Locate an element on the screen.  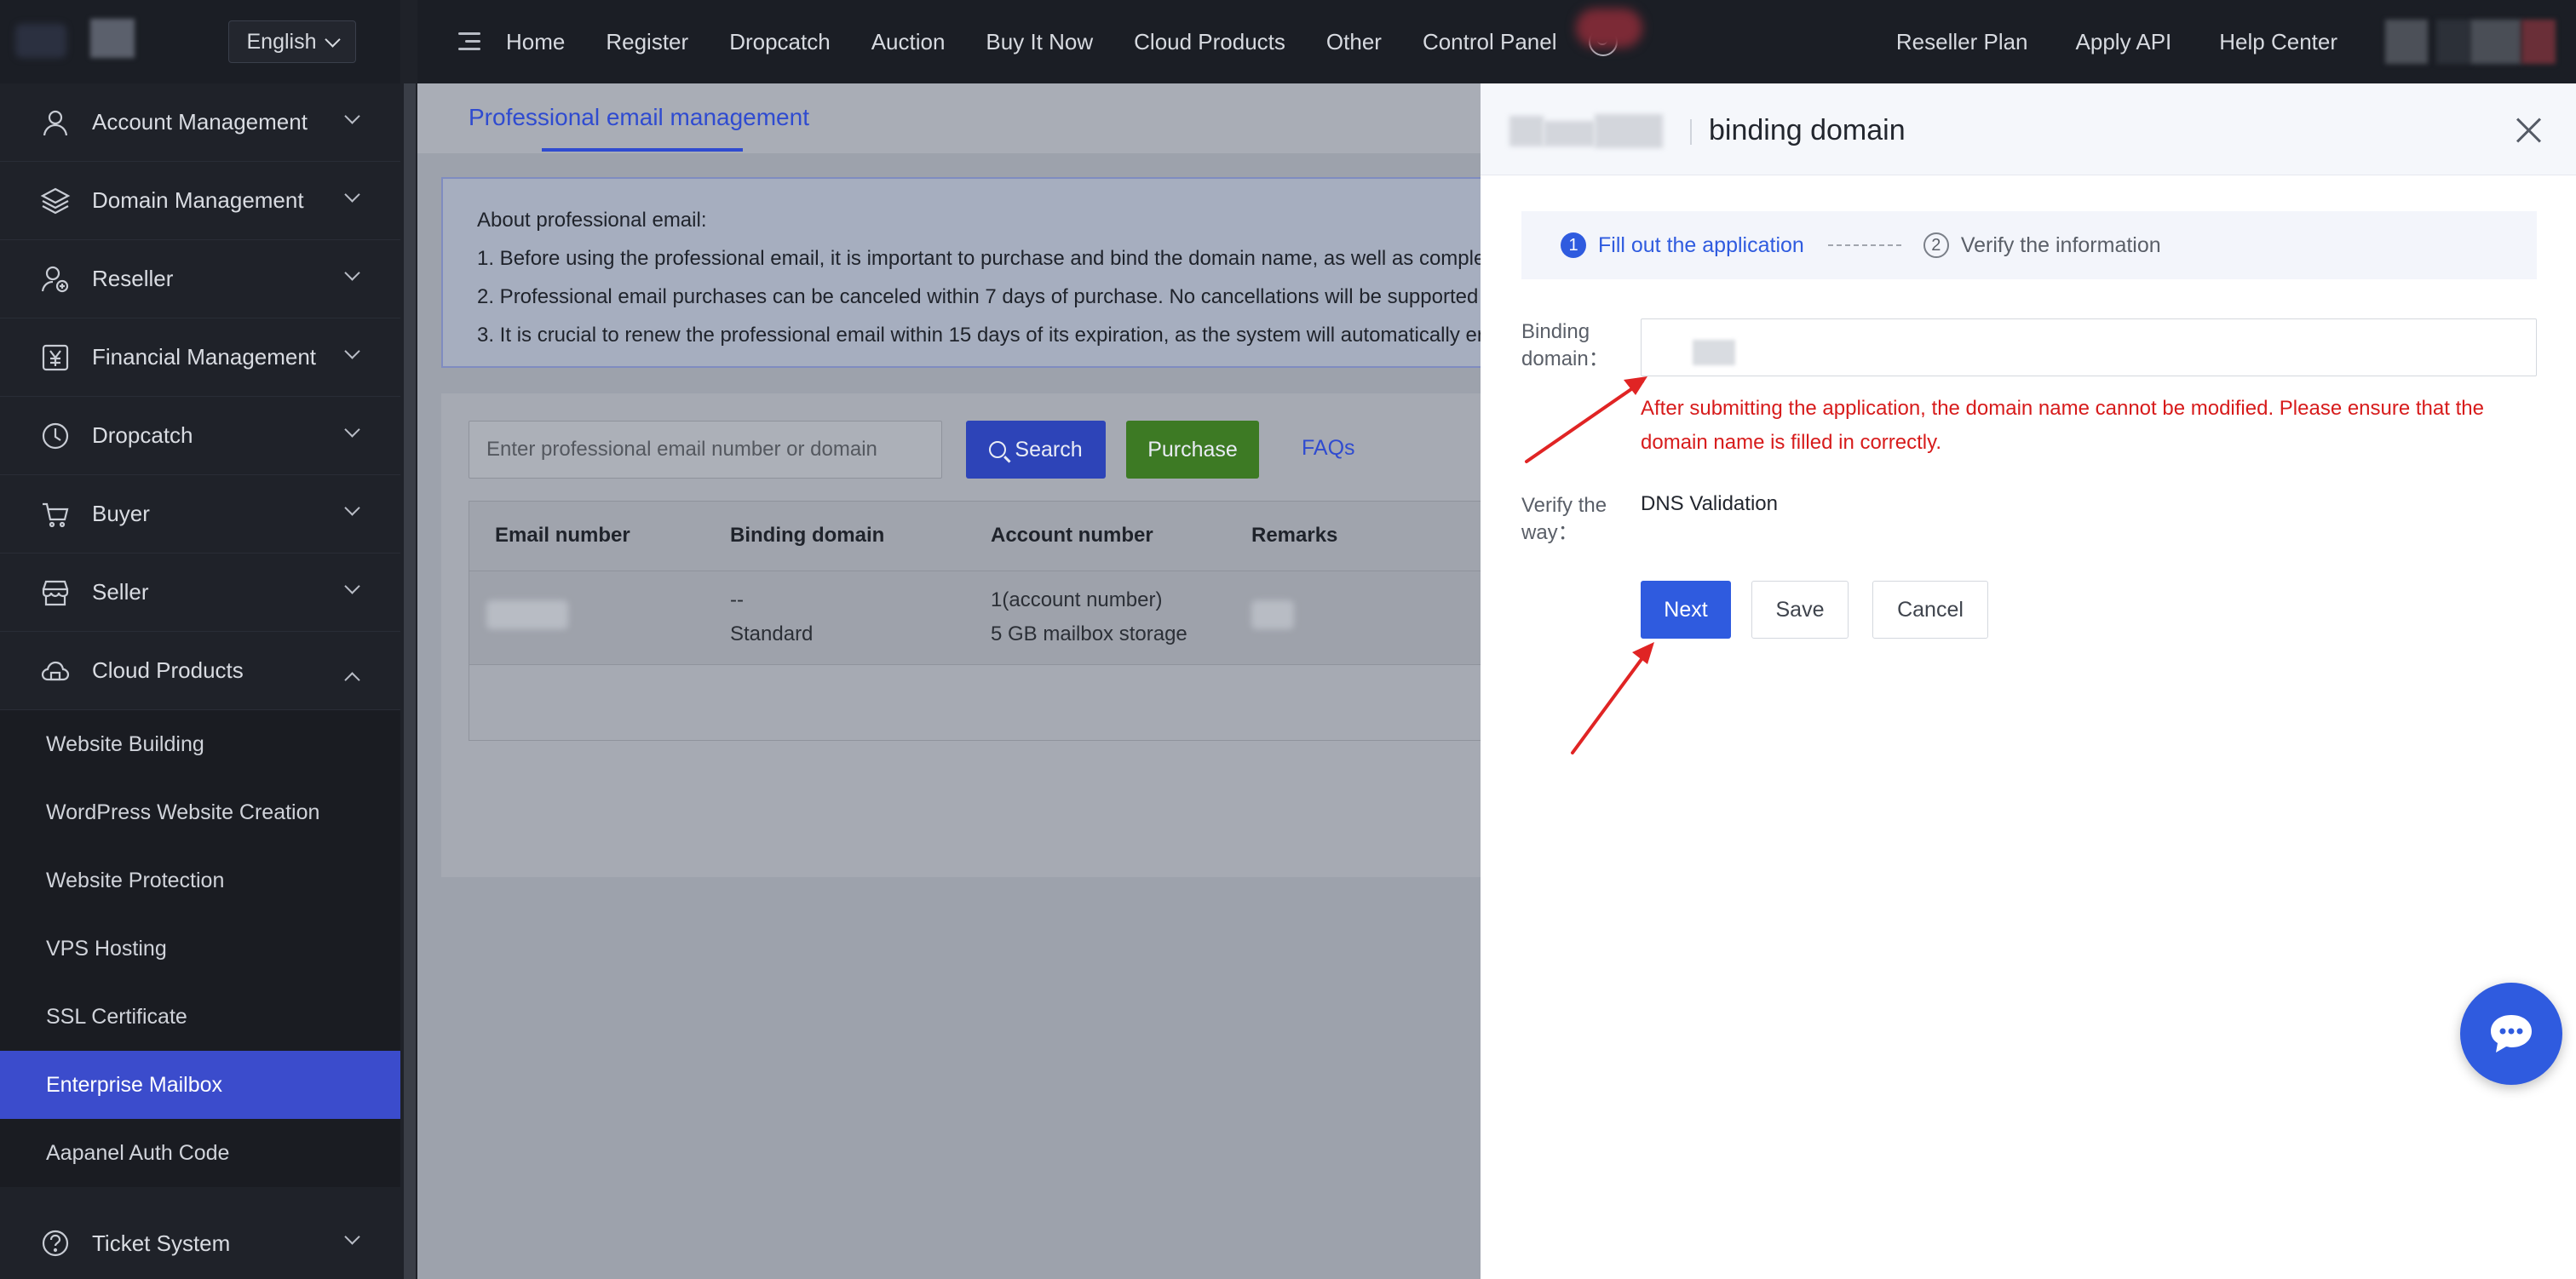
yen-icon is located at coordinates (56, 358).